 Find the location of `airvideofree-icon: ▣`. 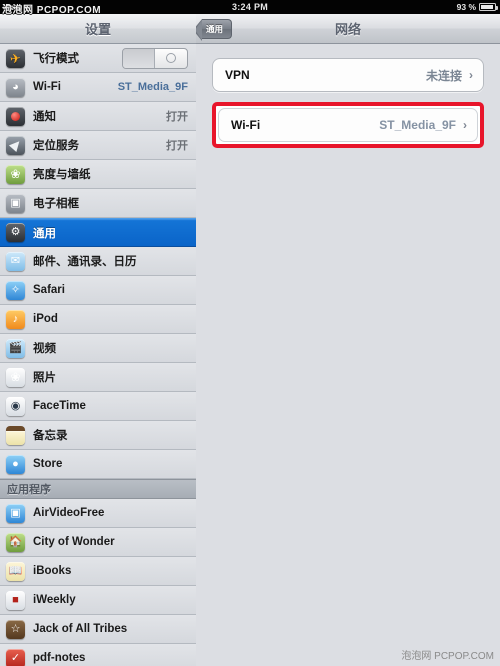

airvideofree-icon: ▣ is located at coordinates (15, 513).